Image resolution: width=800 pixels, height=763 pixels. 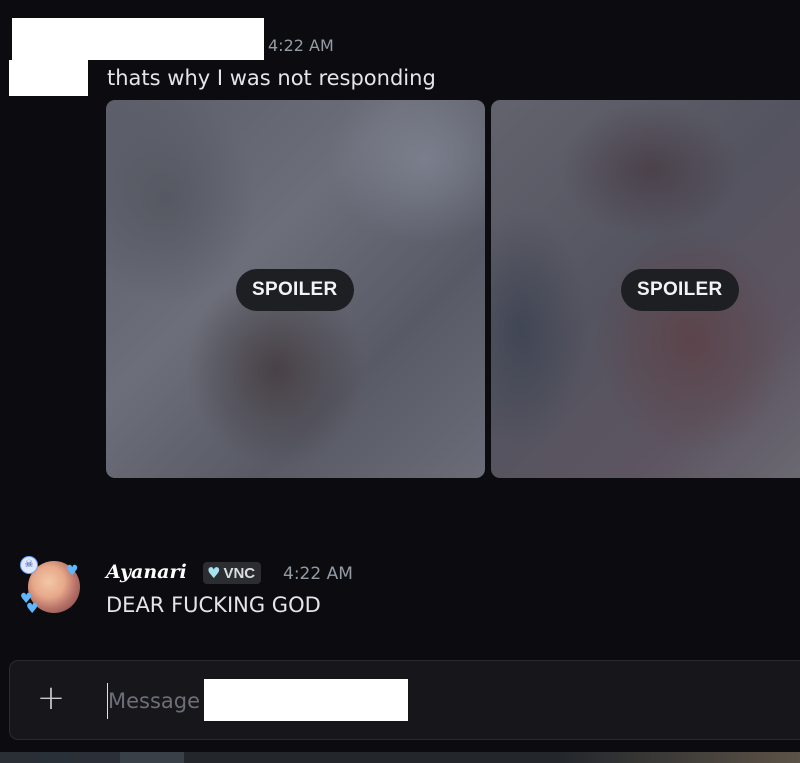 What do you see at coordinates (306, 700) in the screenshot?
I see `redacted-channel-name` at bounding box center [306, 700].